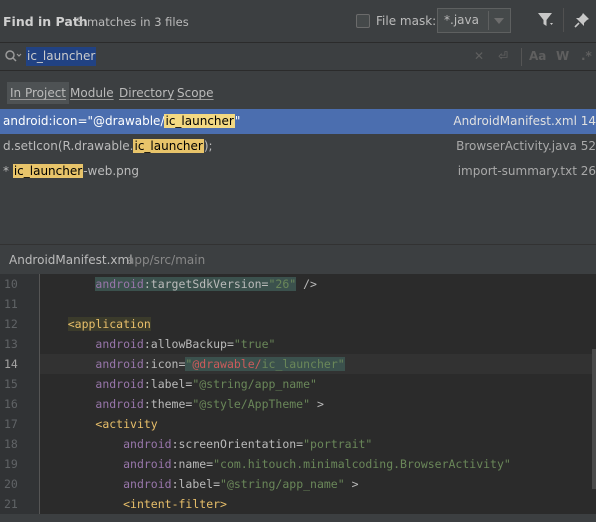 This screenshot has height=522, width=596. Describe the element at coordinates (298, 56) in the screenshot. I see `search-row: ic_launcher ✕ ⏎ Aa W .*` at that location.